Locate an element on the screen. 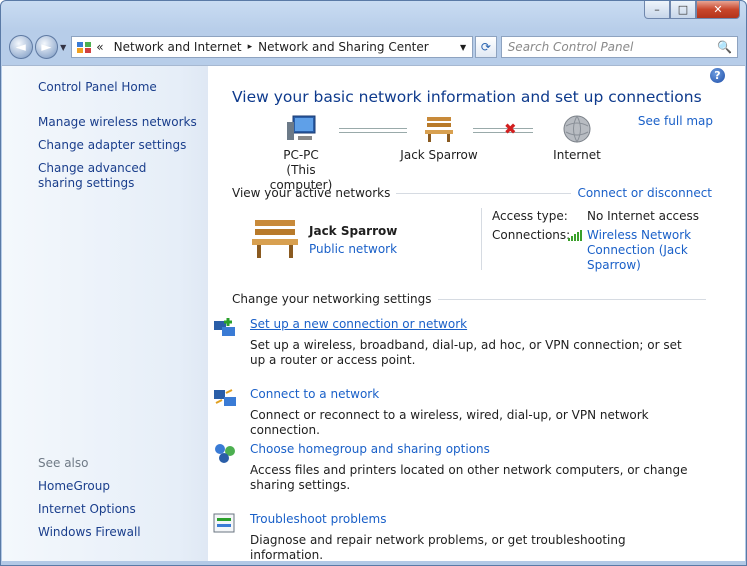 This screenshot has height=566, width=747. connections-label: Connections: is located at coordinates (531, 235).